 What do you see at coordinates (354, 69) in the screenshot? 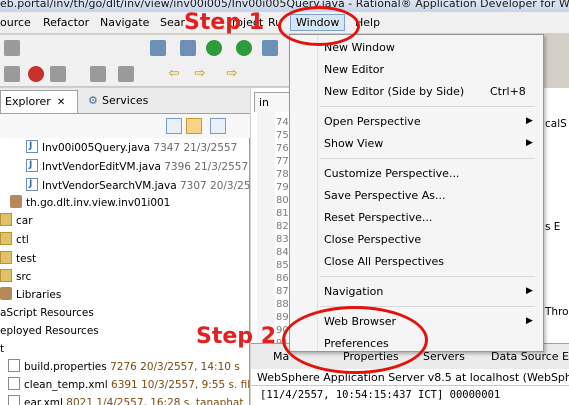
I see `menu-item-new-editor: New Editor` at bounding box center [354, 69].